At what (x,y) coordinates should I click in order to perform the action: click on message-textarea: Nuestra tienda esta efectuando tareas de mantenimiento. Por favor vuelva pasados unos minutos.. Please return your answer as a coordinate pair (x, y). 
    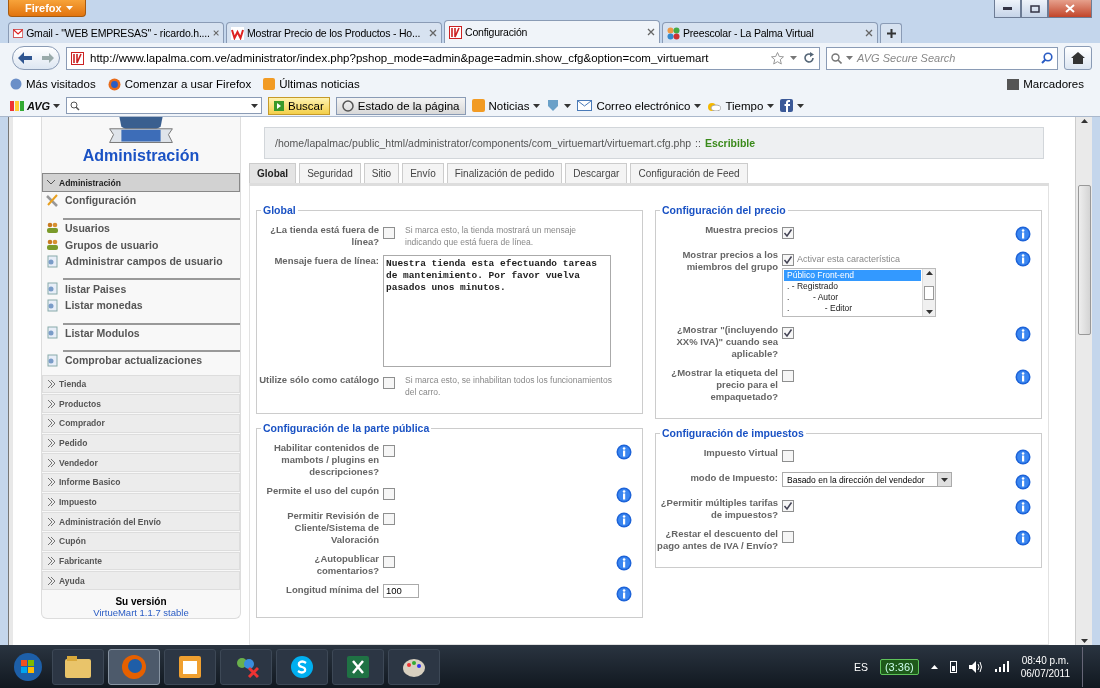
    Looking at the image, I should click on (497, 311).